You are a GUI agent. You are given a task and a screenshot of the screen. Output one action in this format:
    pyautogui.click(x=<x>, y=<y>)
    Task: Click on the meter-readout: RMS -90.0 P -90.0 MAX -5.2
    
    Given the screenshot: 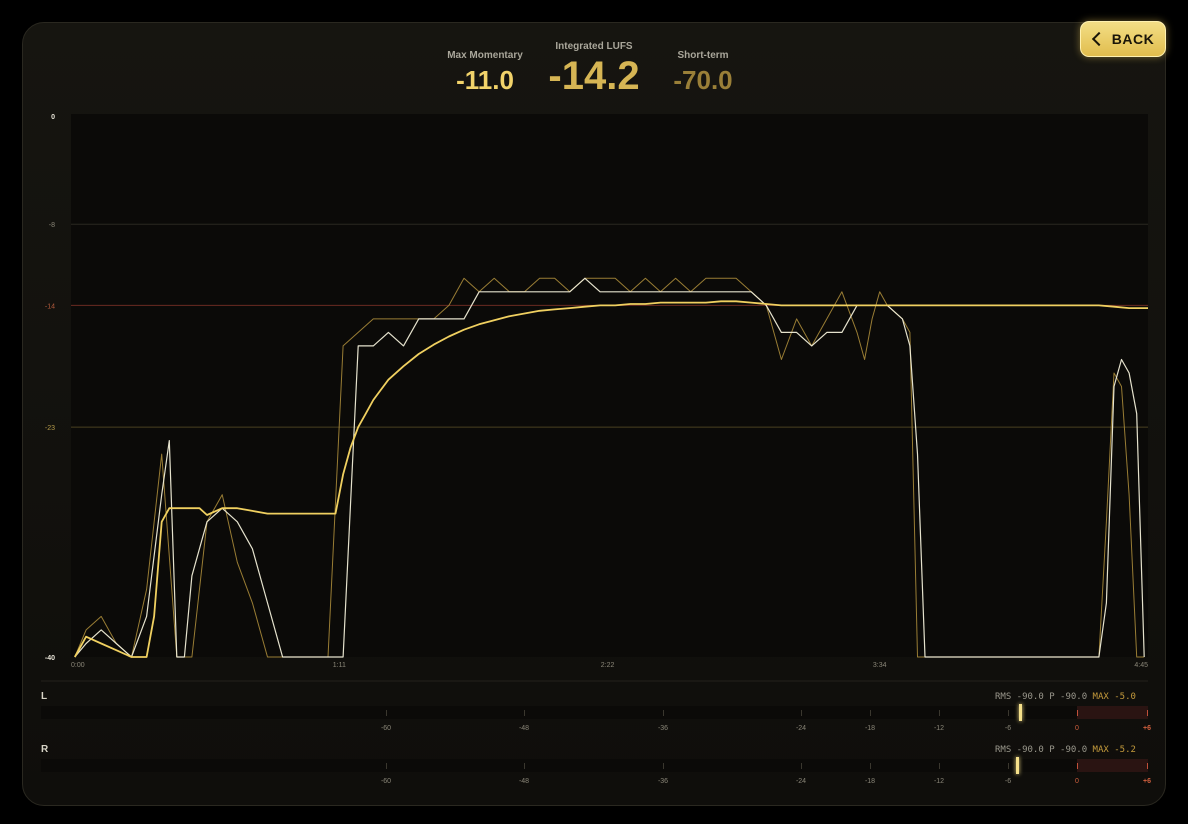 What is the action you would take?
    pyautogui.click(x=1065, y=750)
    